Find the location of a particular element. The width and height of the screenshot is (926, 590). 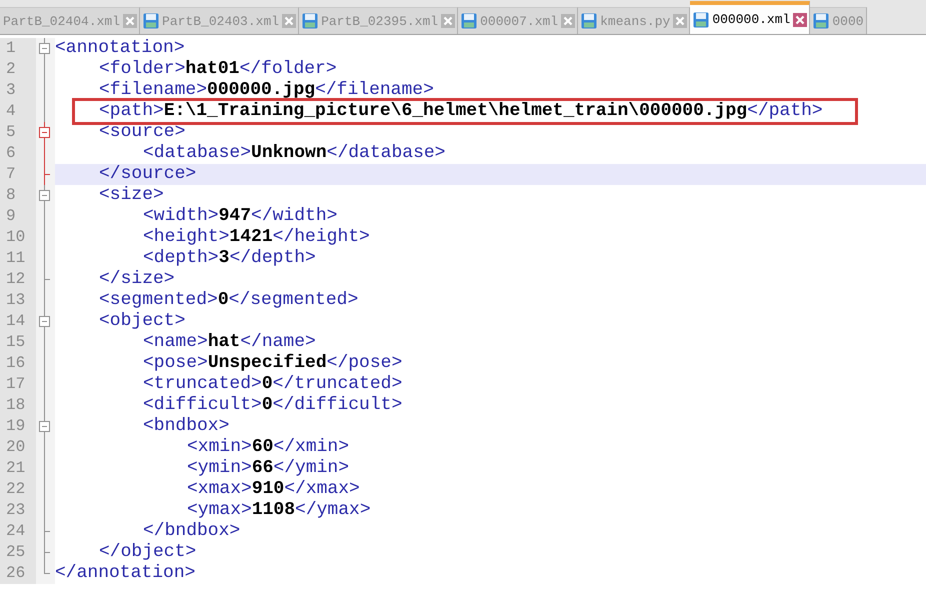

line-number: 23 is located at coordinates (18, 510).